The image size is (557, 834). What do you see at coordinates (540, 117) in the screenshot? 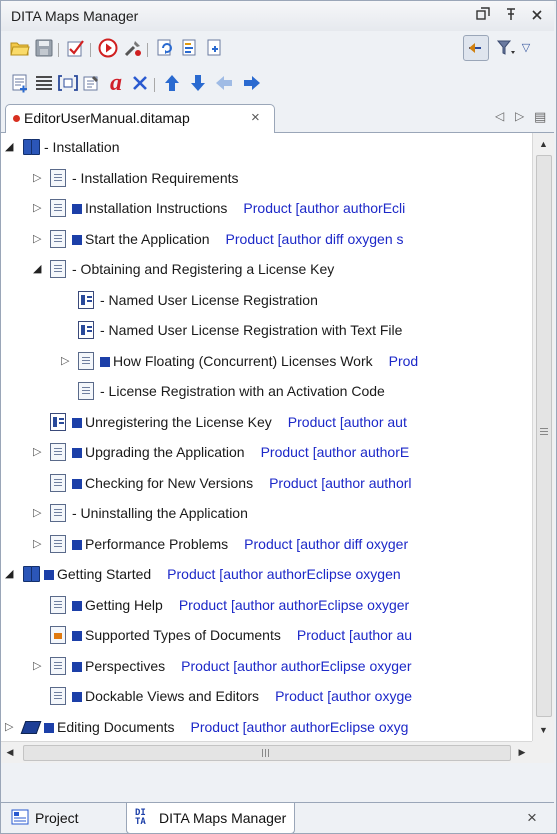
I see `tab-list-menu-icon: ▤` at bounding box center [540, 117].